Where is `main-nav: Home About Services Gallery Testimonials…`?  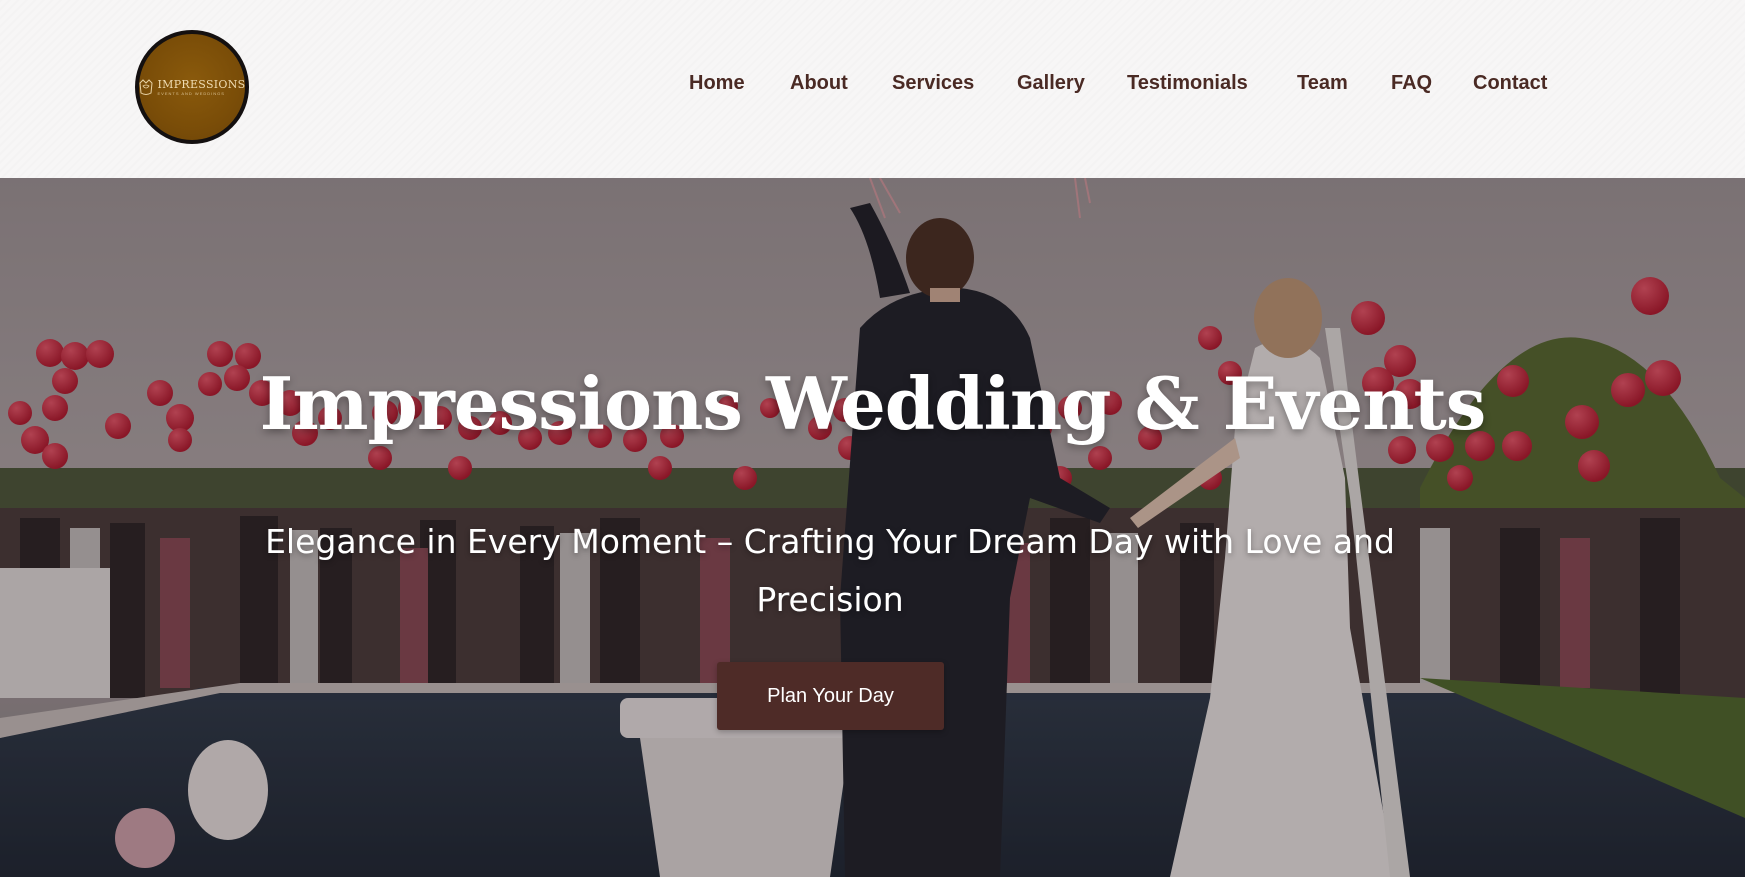 main-nav: Home About Services Gallery Testimonials… is located at coordinates (872, 83).